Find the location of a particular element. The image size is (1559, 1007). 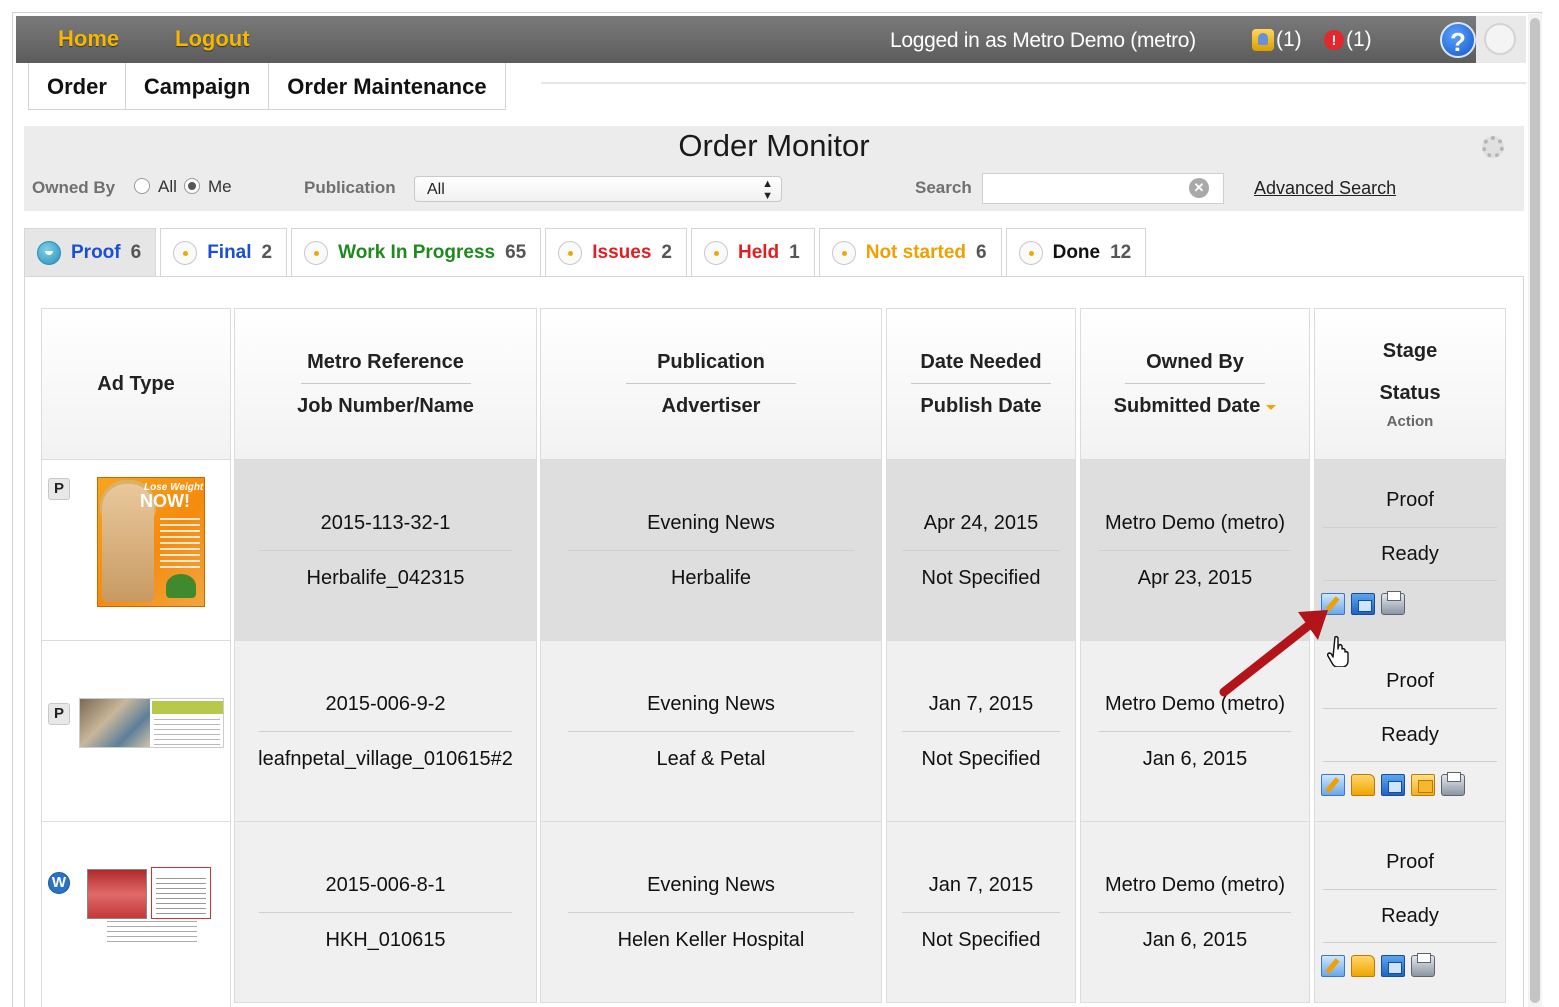

notification-bell-button: (1) is located at coordinates (1277, 40).